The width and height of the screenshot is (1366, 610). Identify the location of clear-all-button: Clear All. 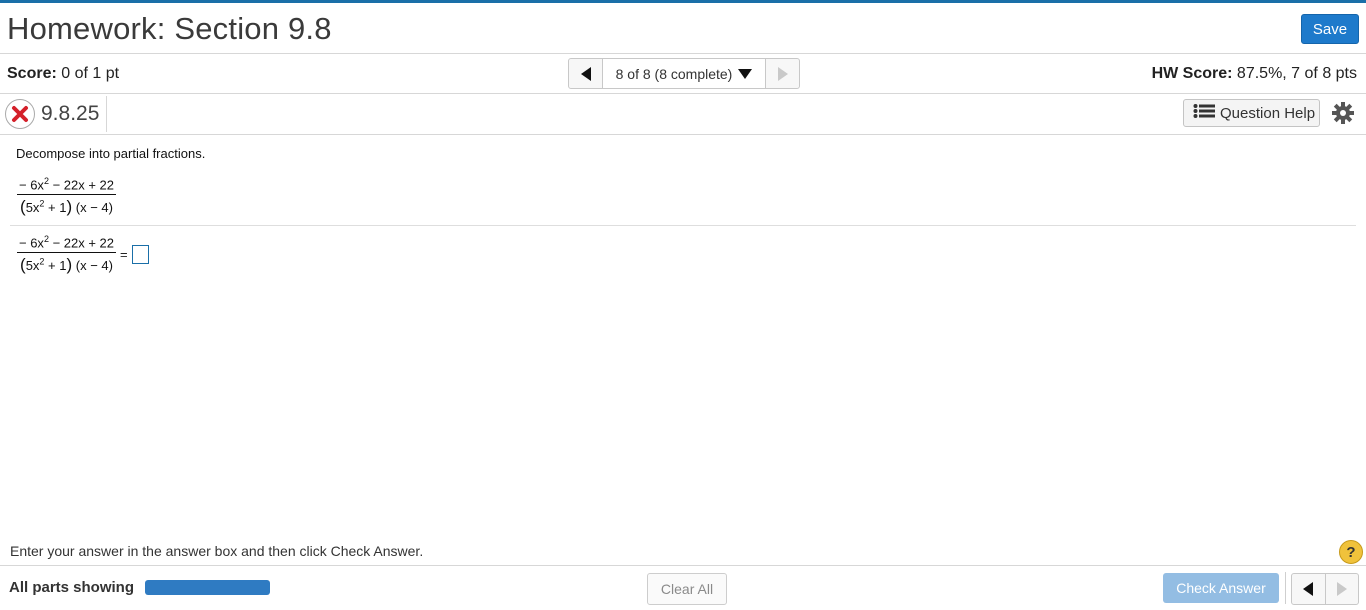
(687, 589).